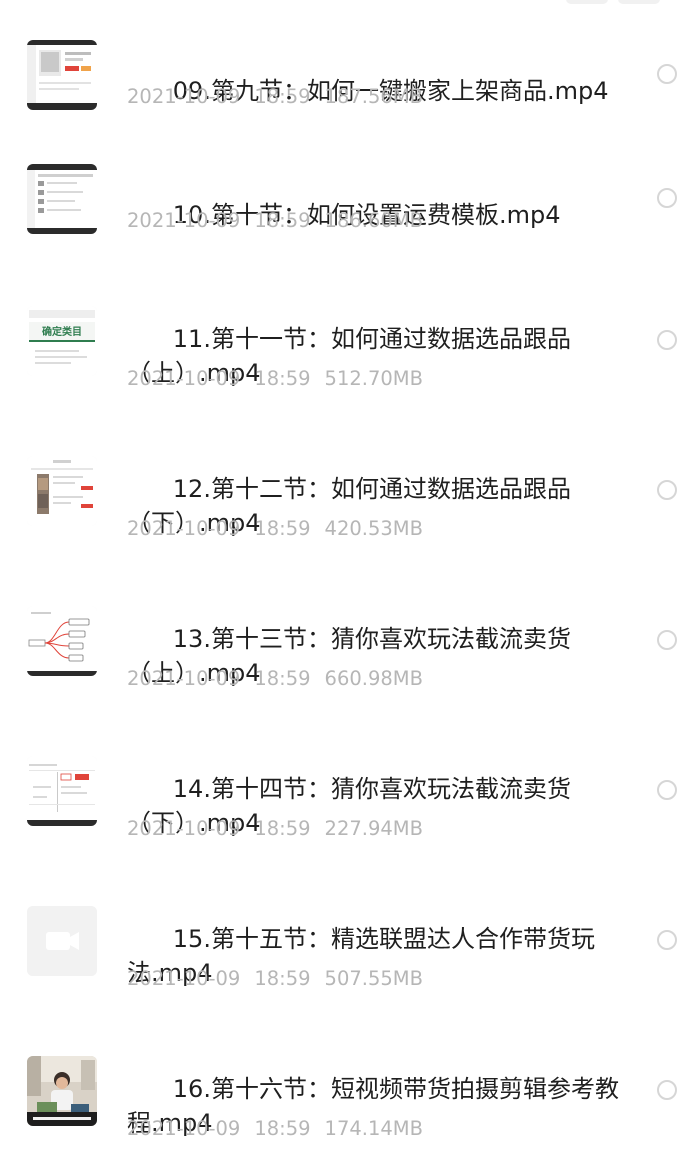  I want to click on file-meta: 2021-10-09 18:59 187.56MB, so click(282, 97).